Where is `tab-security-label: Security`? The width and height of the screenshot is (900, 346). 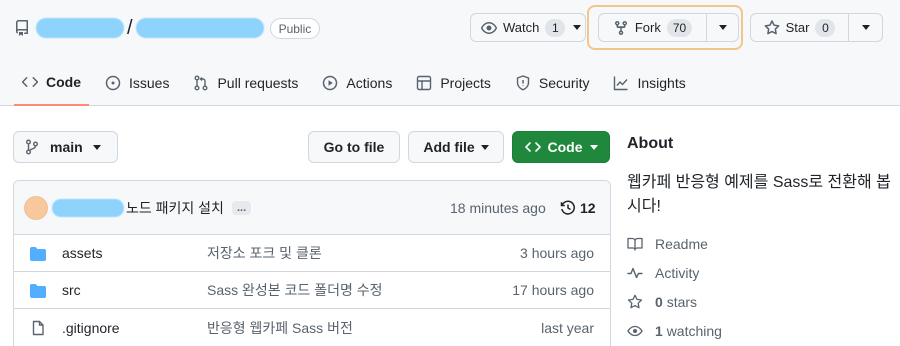
tab-security-label: Security is located at coordinates (564, 83).